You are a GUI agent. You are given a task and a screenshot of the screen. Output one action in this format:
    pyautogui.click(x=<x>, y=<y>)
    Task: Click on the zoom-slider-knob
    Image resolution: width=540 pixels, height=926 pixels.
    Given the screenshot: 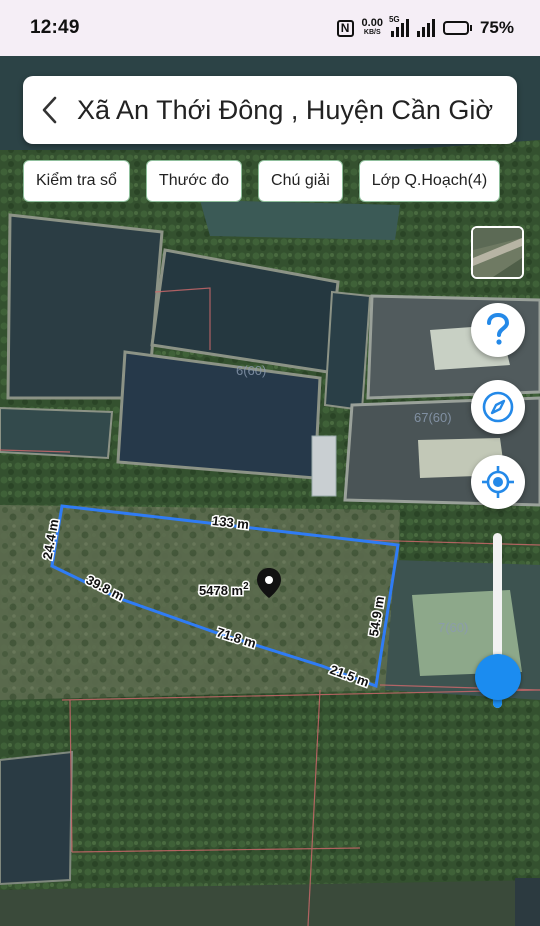 What is the action you would take?
    pyautogui.click(x=498, y=677)
    